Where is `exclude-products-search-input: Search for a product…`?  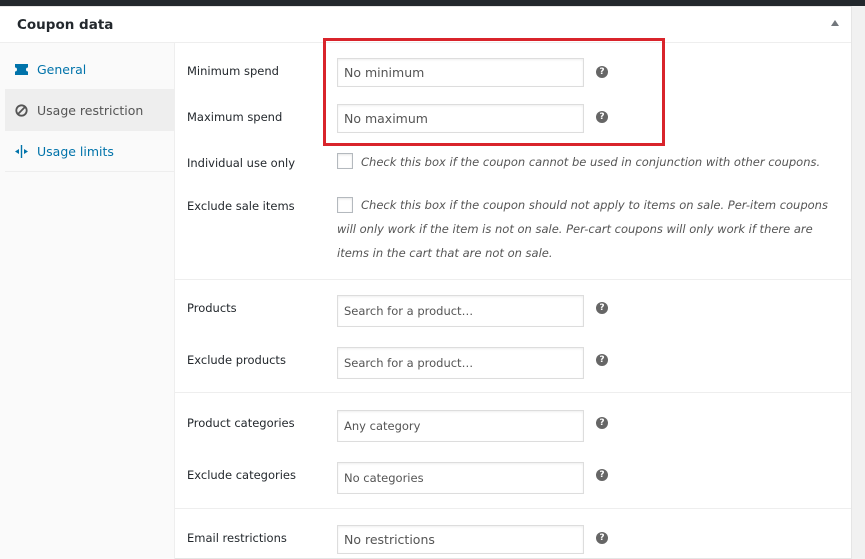
exclude-products-search-input: Search for a product… is located at coordinates (460, 363).